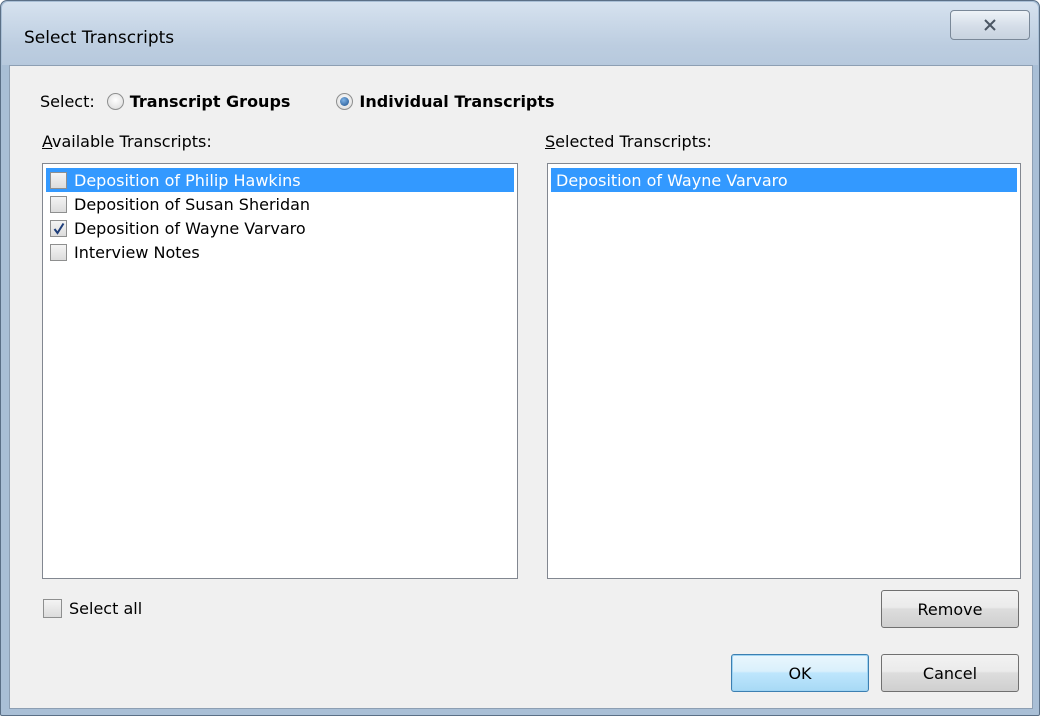 The height and width of the screenshot is (719, 1047). I want to click on window-title: Select Transcripts, so click(99, 38).